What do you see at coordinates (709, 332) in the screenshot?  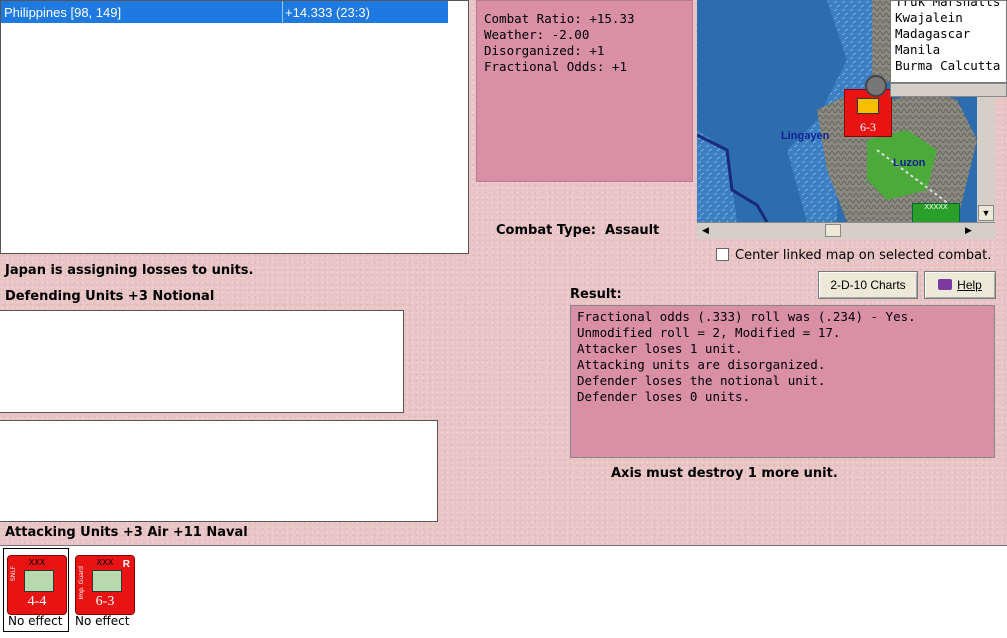 I see `result-line: Unmodified roll = 2, Modified = 17.` at bounding box center [709, 332].